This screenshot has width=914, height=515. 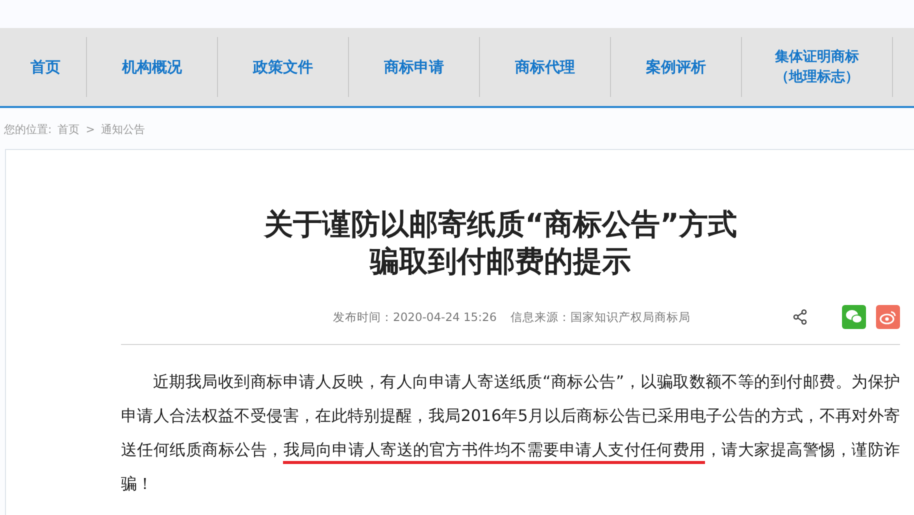 I want to click on info-source: 信息来源：国家知识产权局商标局, so click(x=600, y=317).